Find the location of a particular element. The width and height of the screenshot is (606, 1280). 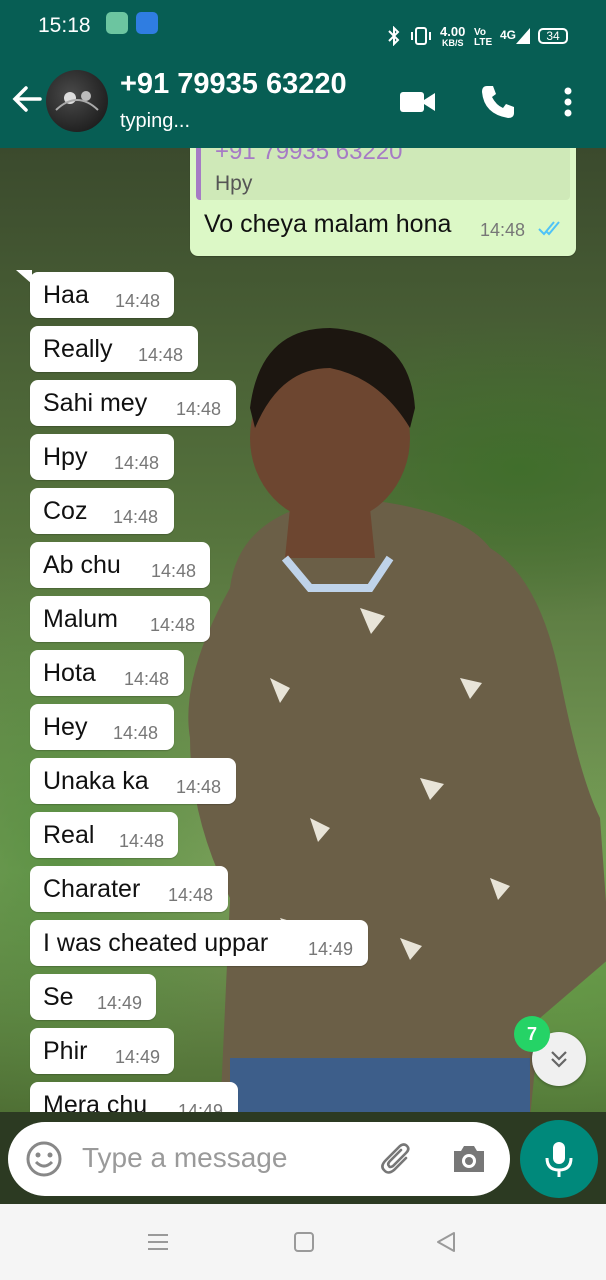

message-input: Type a message is located at coordinates (184, 1158).